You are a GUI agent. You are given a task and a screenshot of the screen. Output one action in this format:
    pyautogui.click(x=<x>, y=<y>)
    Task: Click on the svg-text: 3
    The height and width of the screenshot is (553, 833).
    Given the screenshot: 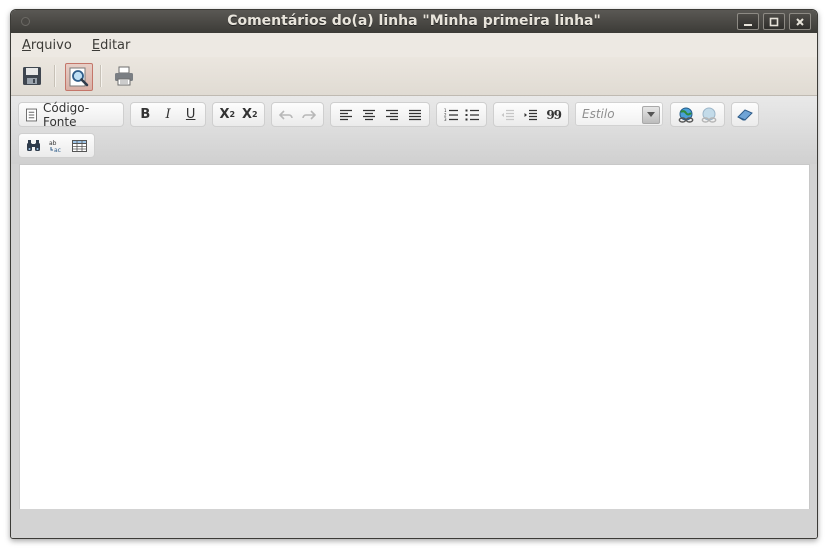 What is the action you would take?
    pyautogui.click(x=445, y=119)
    